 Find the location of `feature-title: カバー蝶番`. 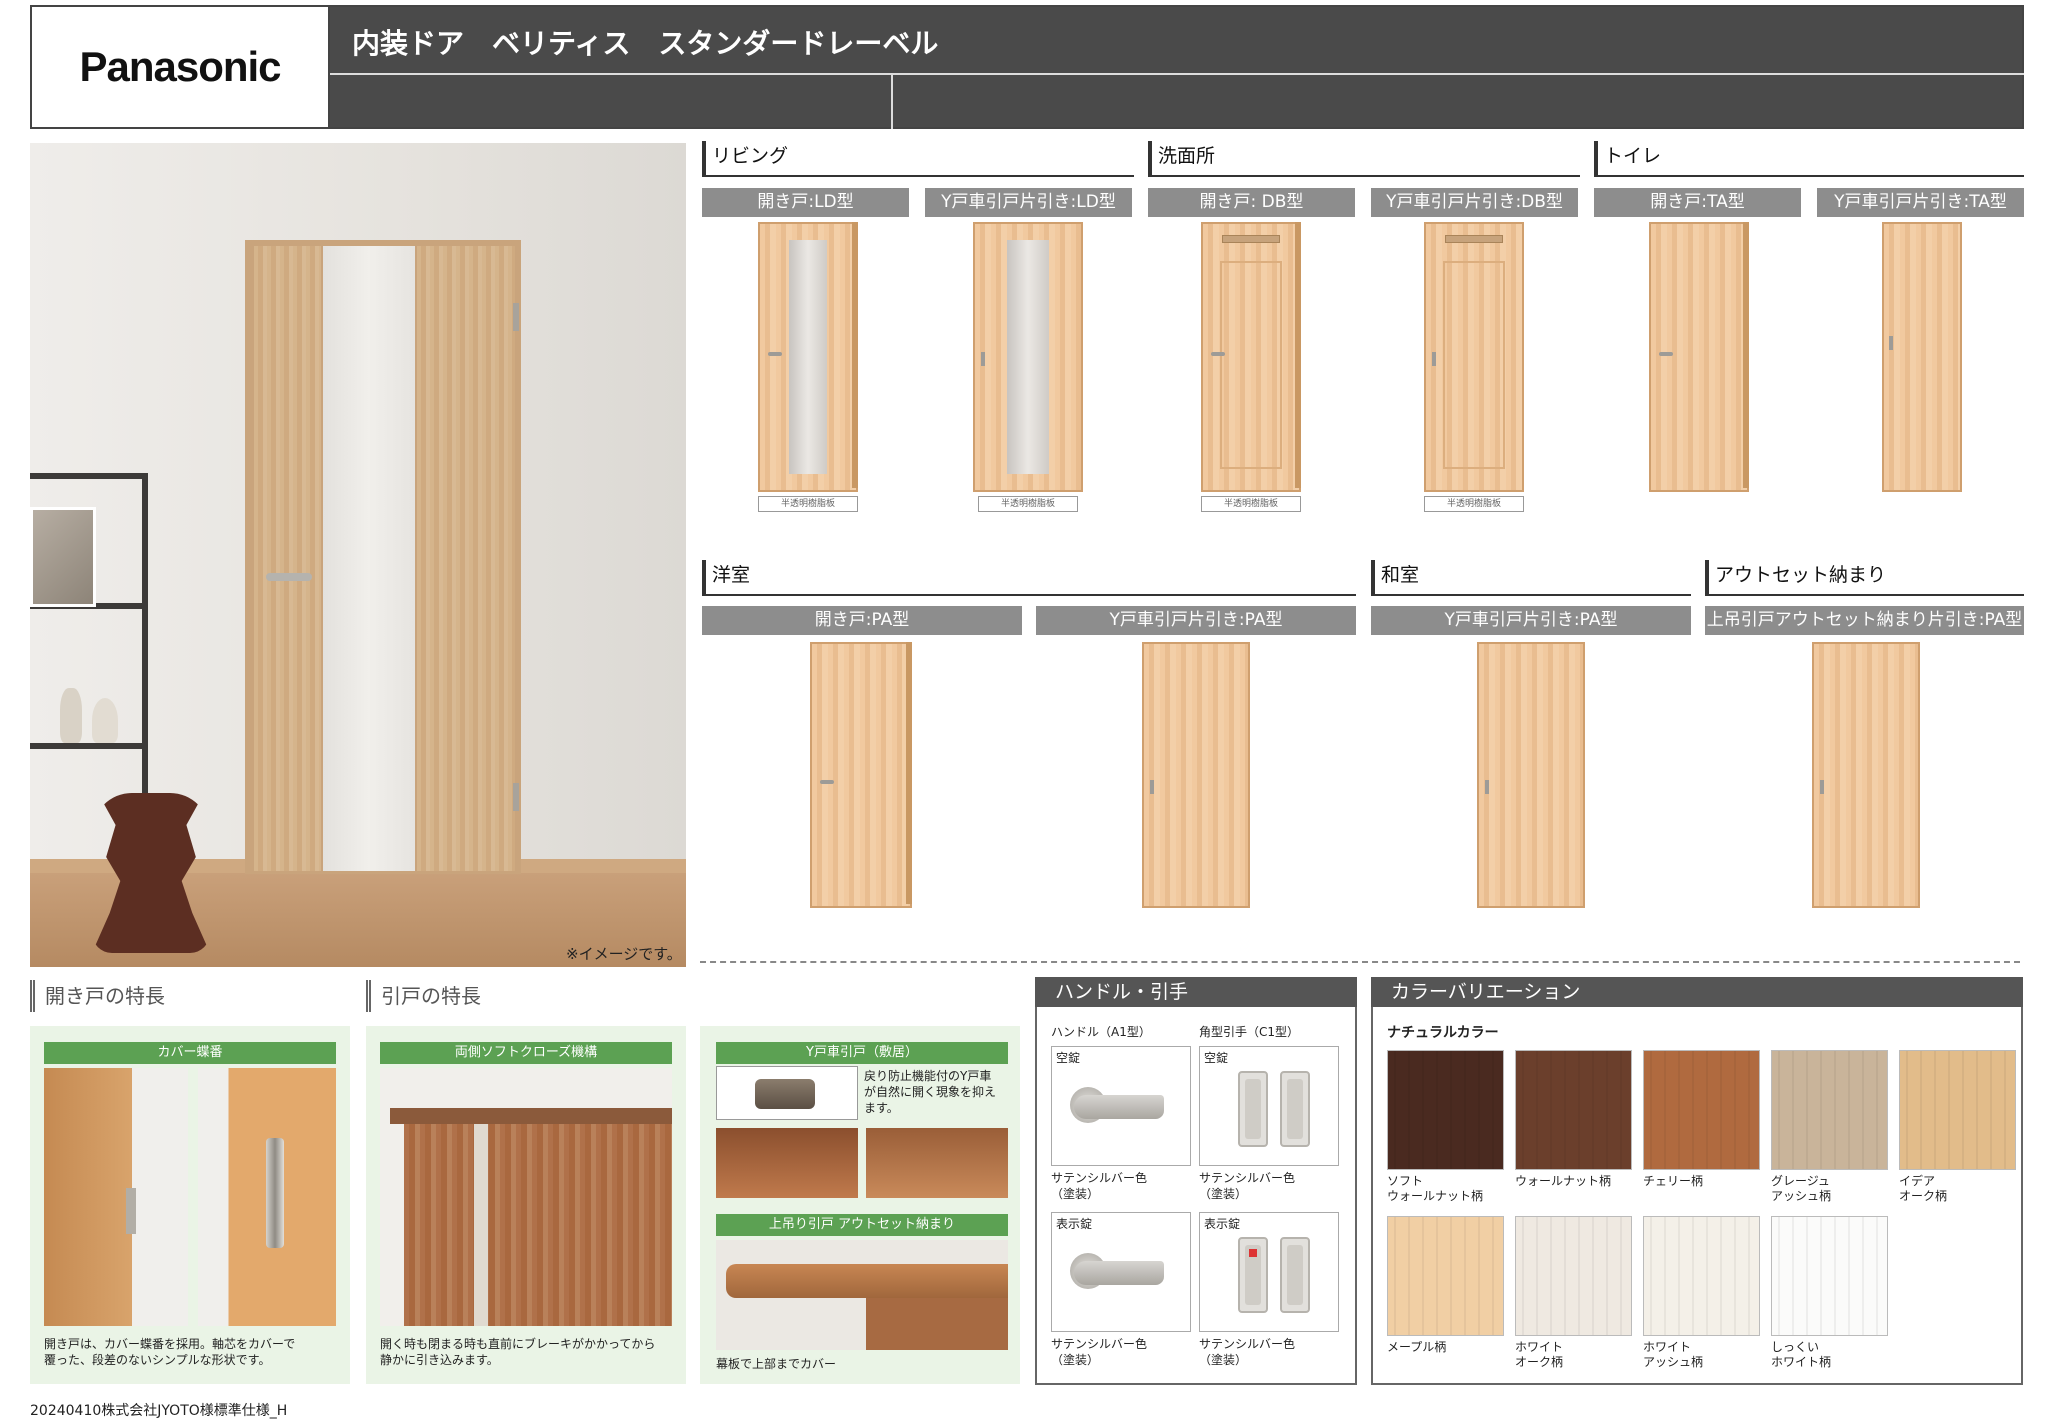

feature-title: カバー蝶番 is located at coordinates (190, 1053).